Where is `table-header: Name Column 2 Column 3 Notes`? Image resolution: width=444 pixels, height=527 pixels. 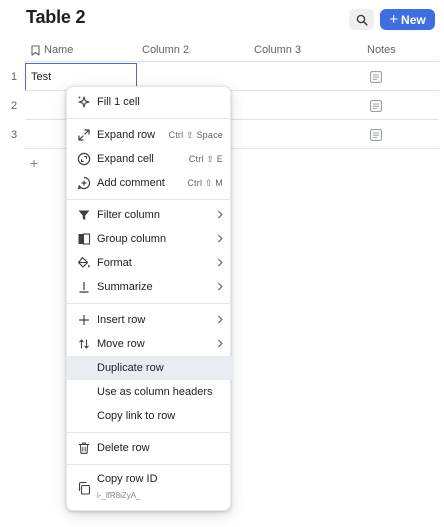 table-header: Name Column 2 Column 3 Notes is located at coordinates (232, 50).